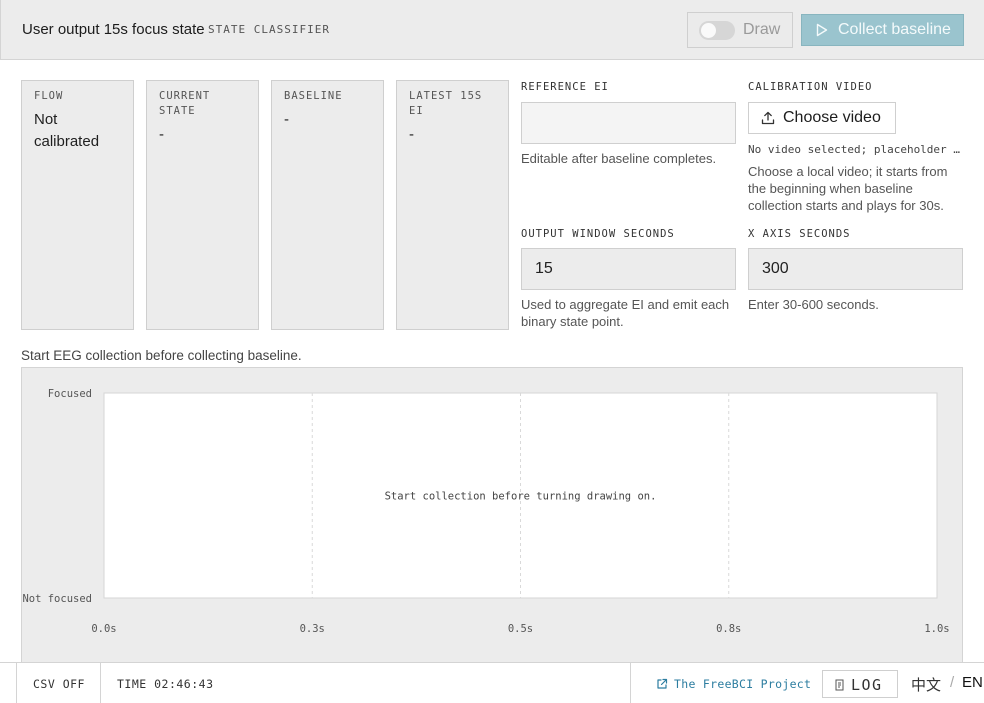  What do you see at coordinates (630, 683) in the screenshot?
I see `footer-divider` at bounding box center [630, 683].